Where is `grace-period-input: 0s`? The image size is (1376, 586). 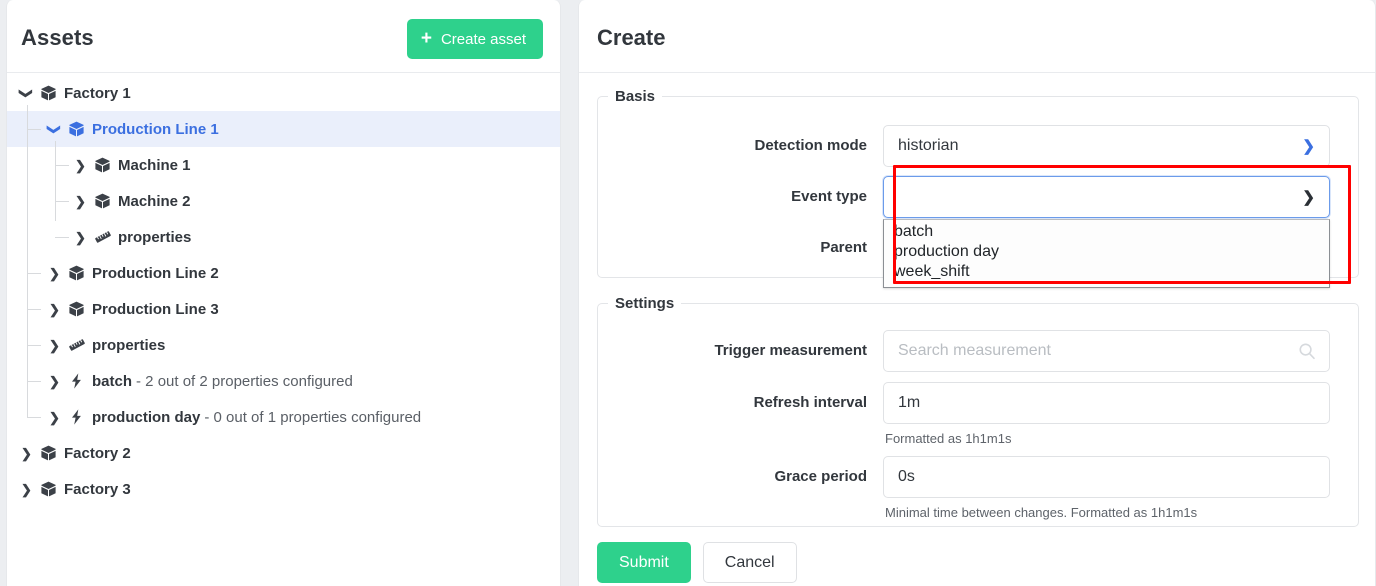 grace-period-input: 0s is located at coordinates (1106, 477).